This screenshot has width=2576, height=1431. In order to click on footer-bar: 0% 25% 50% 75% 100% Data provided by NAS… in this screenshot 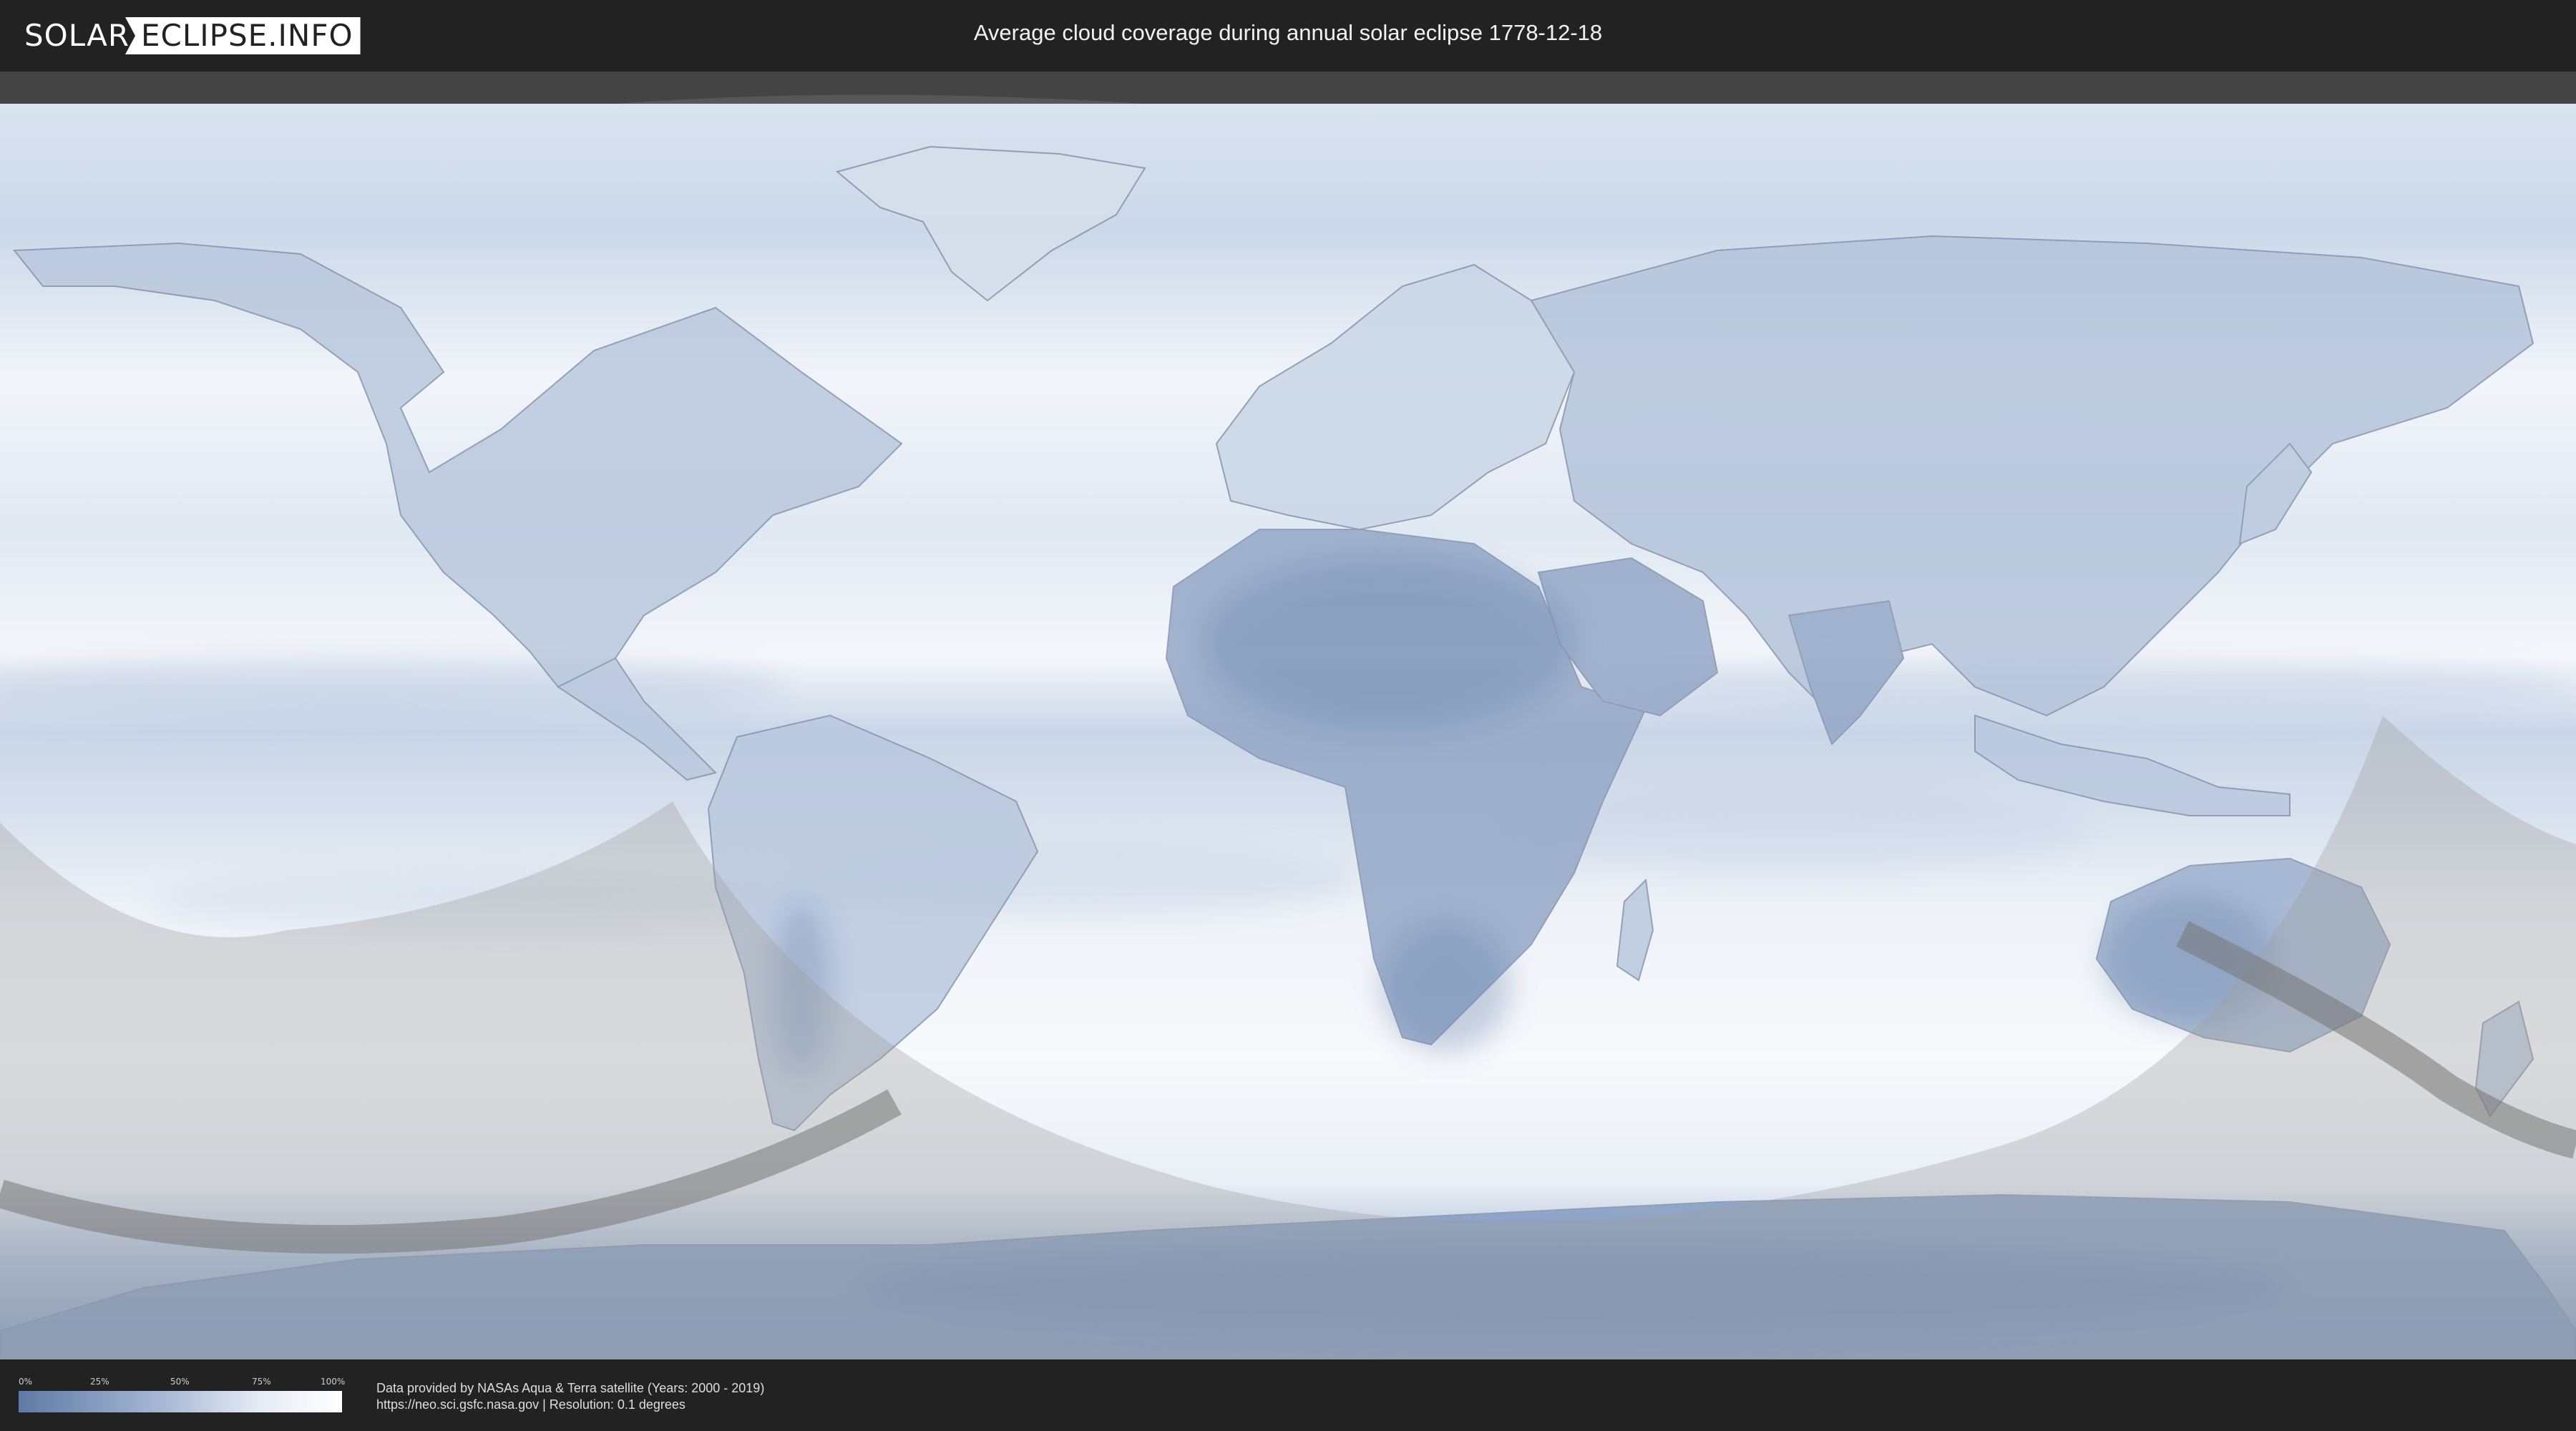, I will do `click(1288, 1395)`.